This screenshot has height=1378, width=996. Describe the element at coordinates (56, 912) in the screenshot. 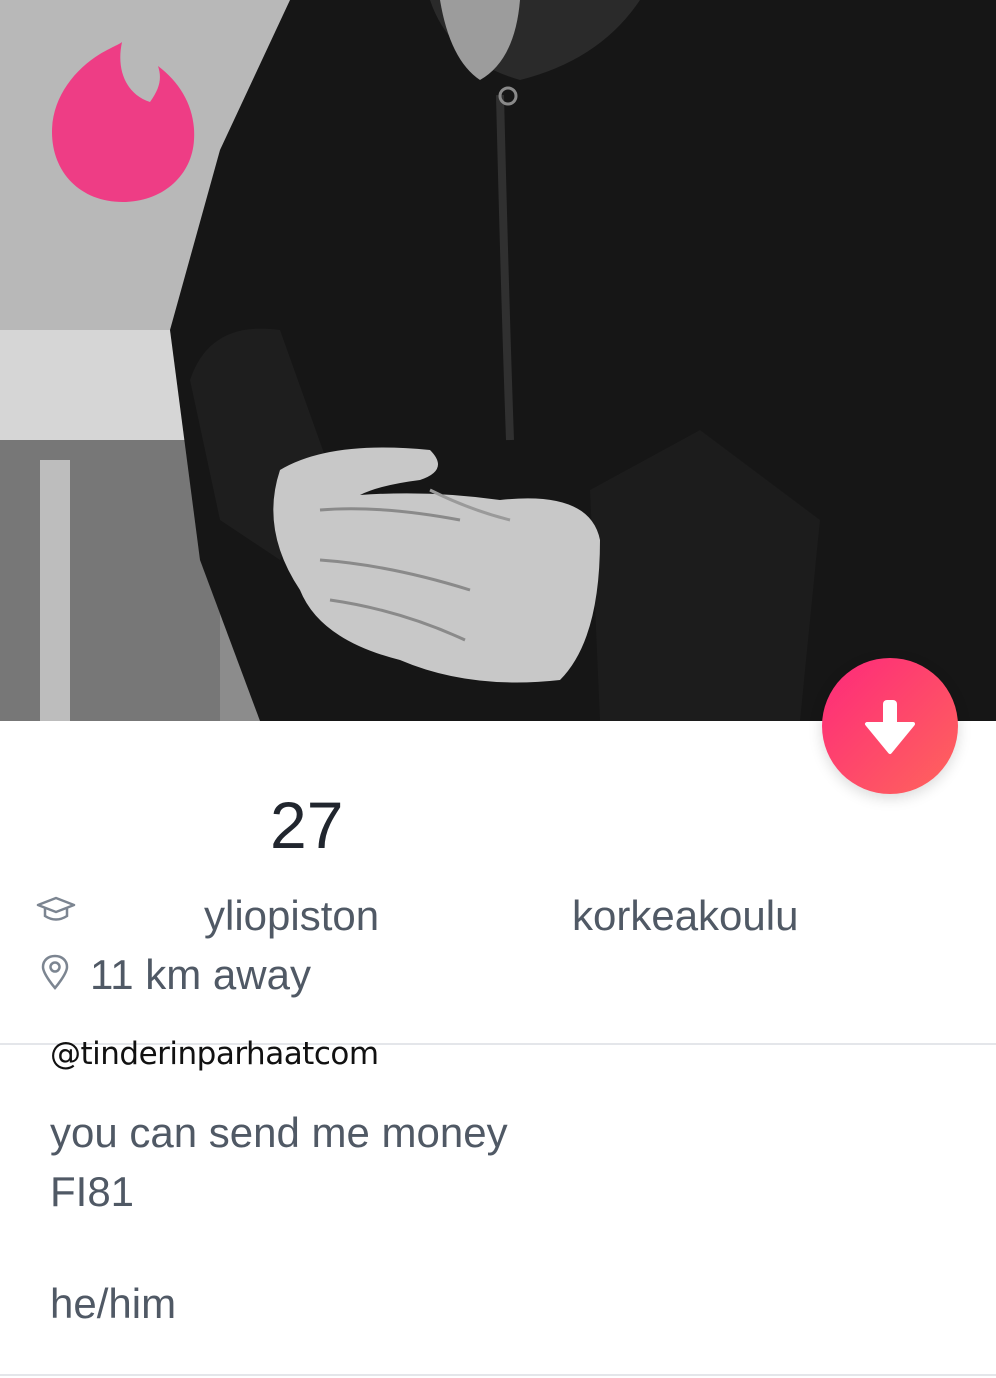

I see `graduation-cap-icon` at that location.